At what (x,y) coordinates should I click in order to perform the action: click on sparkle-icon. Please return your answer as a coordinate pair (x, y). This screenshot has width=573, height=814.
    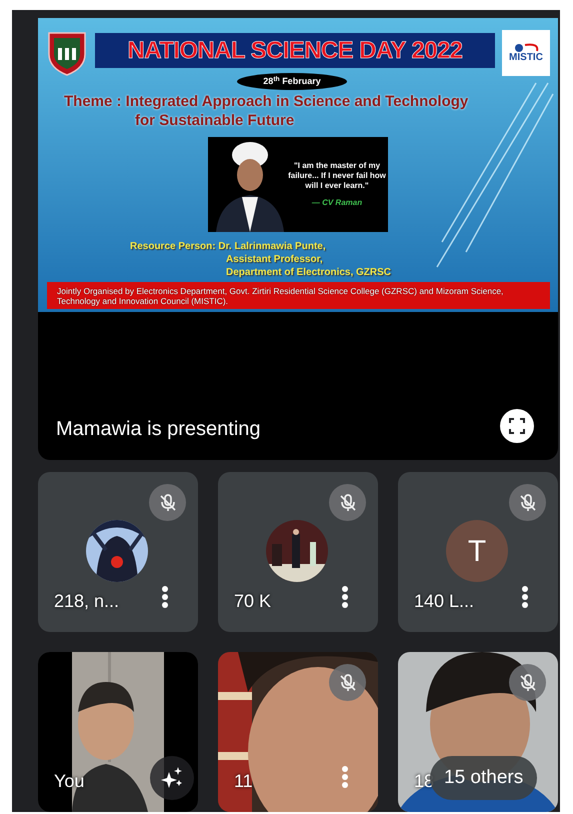
    Looking at the image, I should click on (172, 778).